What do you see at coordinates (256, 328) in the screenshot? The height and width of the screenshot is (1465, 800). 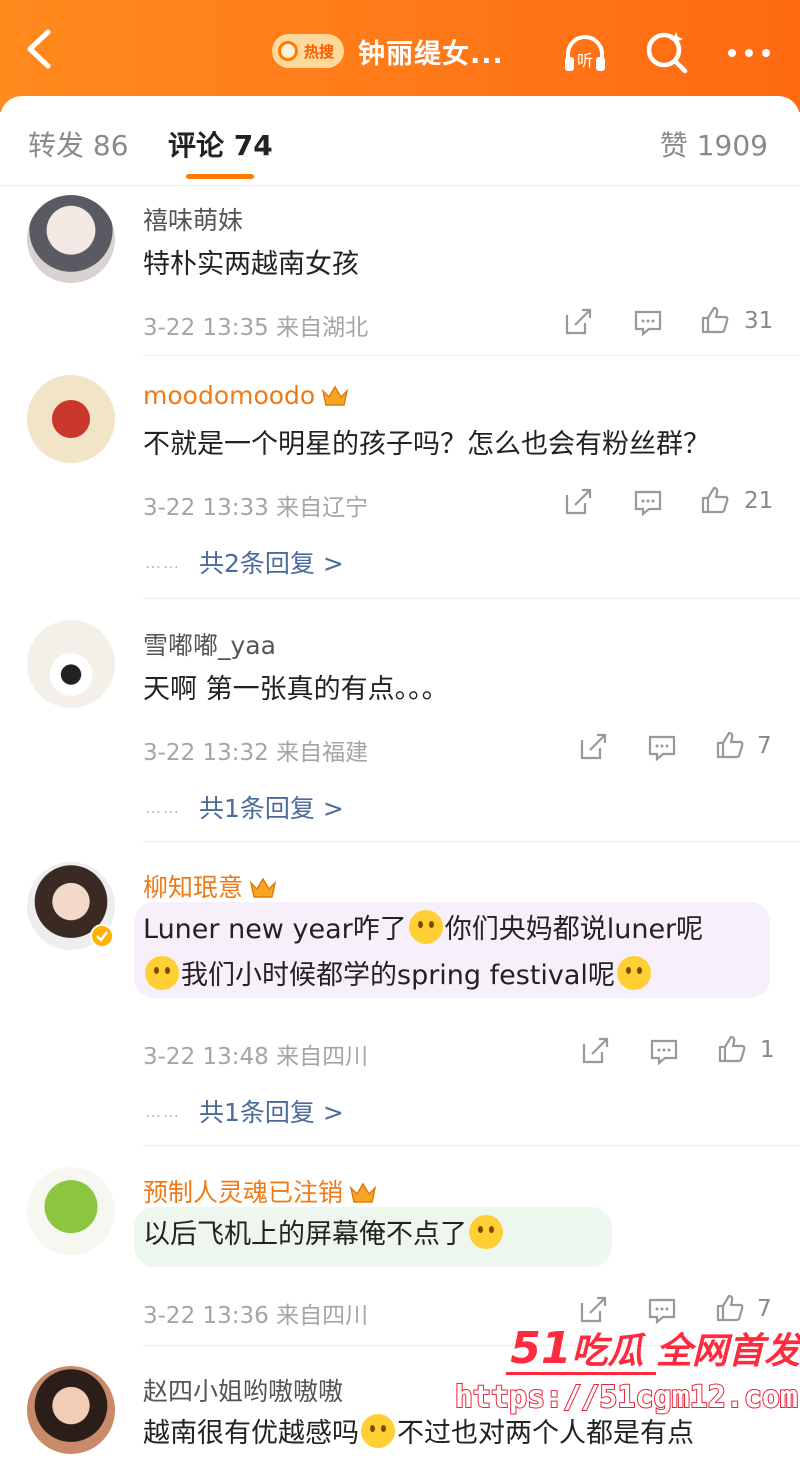 I see `comment-meta: 3-22 13:35 来自湖北` at bounding box center [256, 328].